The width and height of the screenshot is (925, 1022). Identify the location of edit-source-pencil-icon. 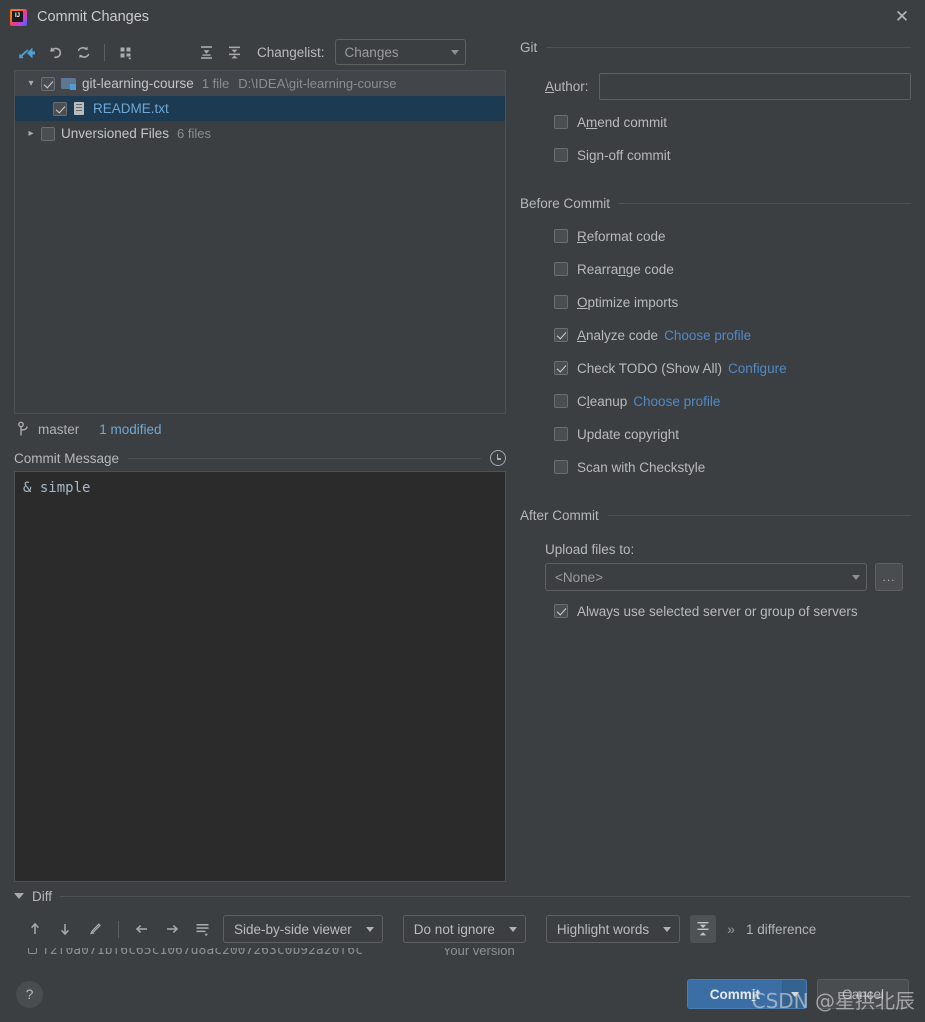
(95, 929).